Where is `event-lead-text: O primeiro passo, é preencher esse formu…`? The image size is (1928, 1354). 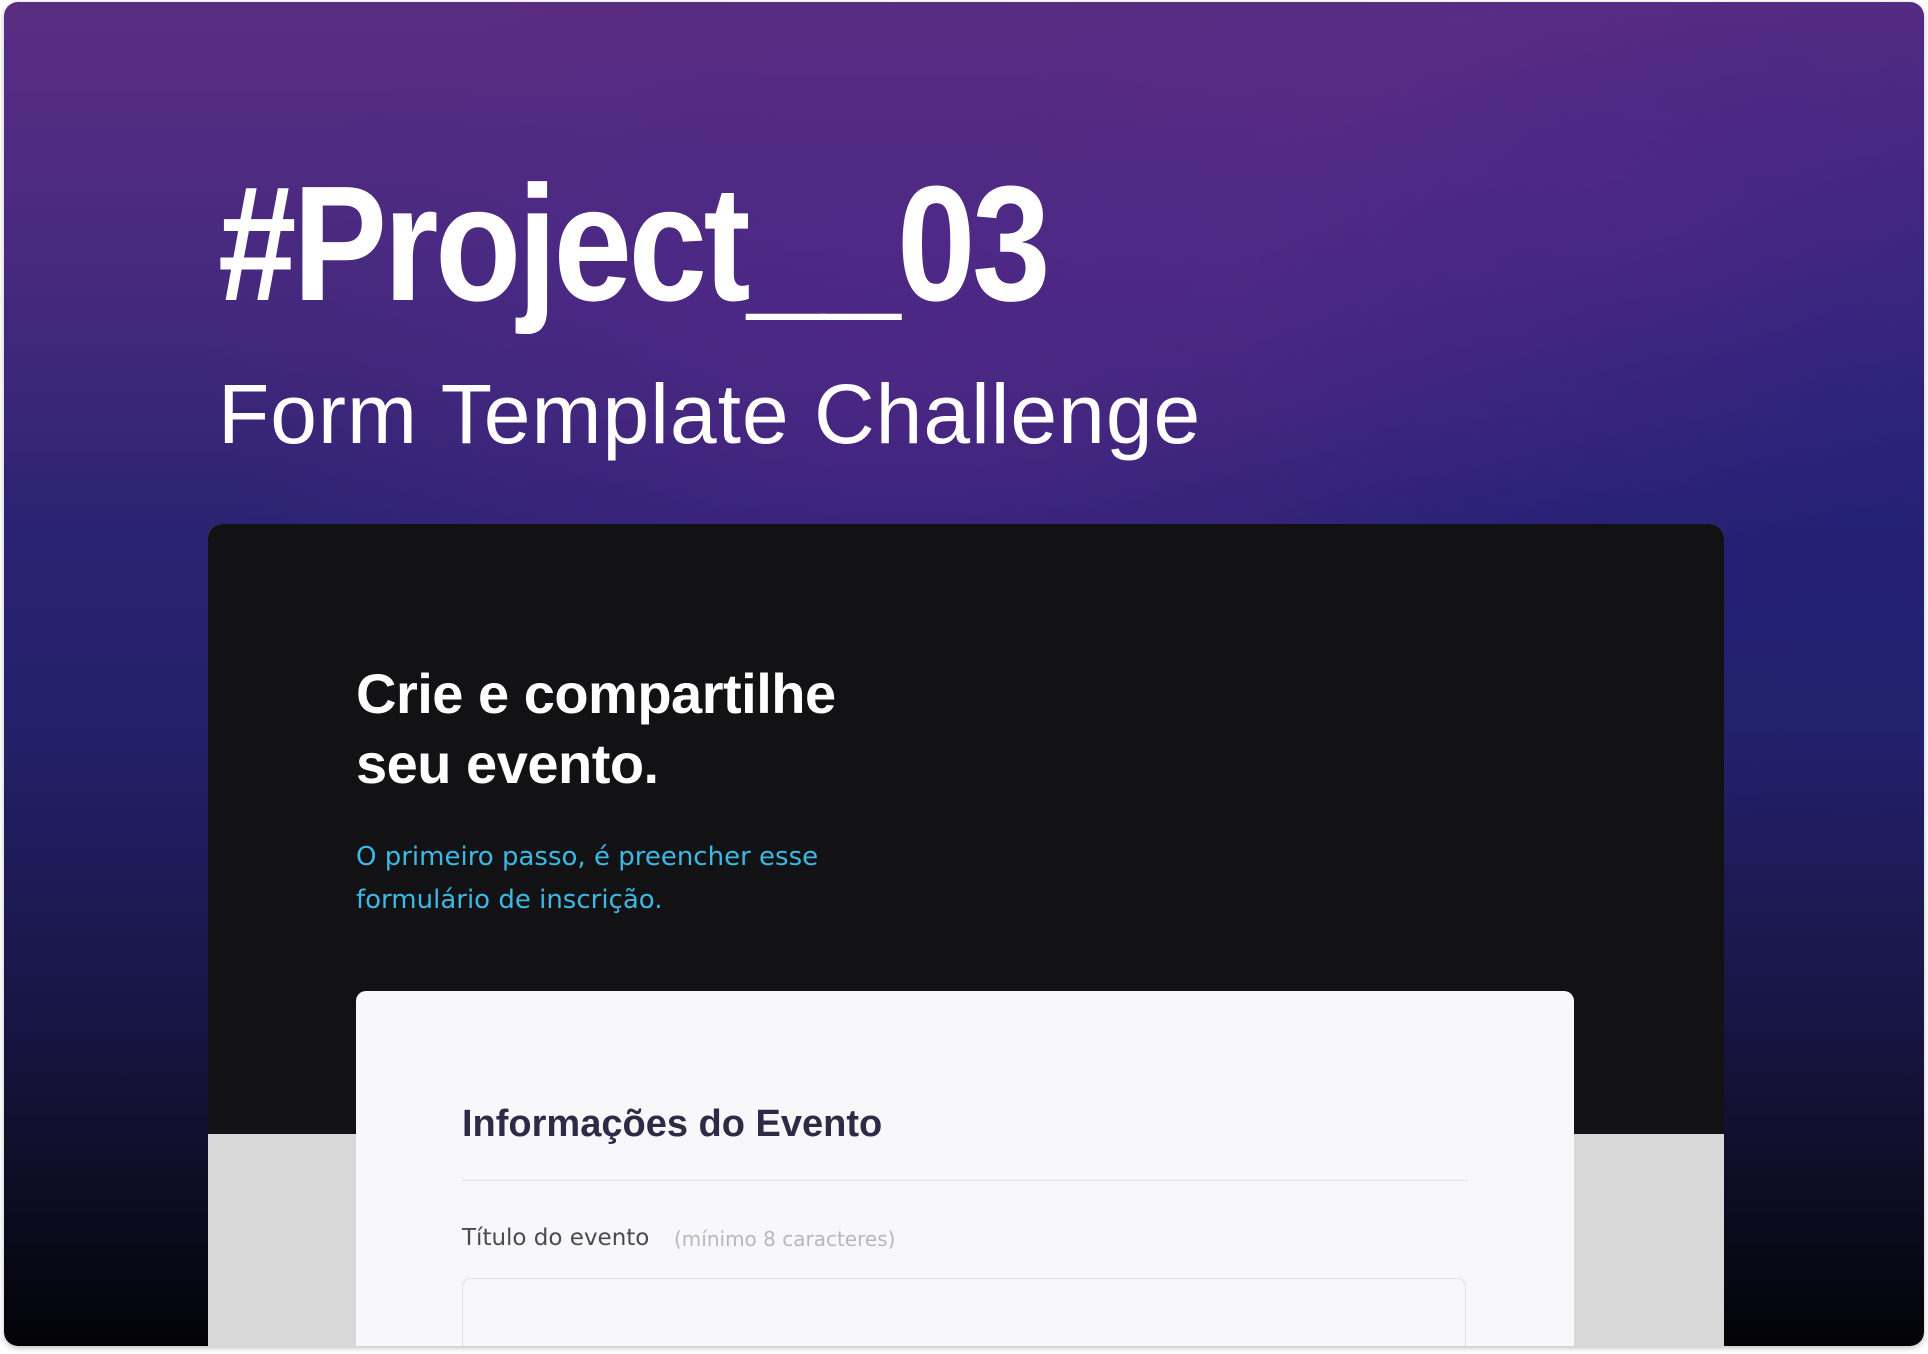
event-lead-text: O primeiro passo, é preencher esse formu… is located at coordinates (636, 879).